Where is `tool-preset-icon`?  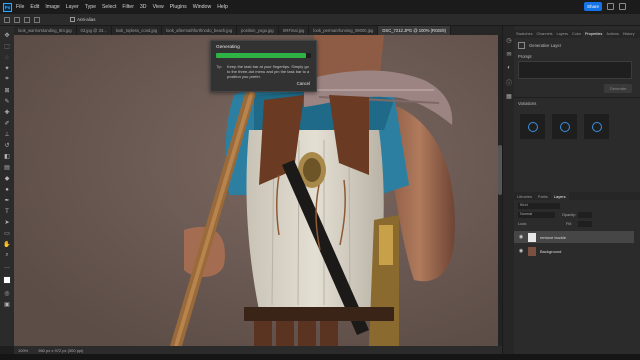 tool-preset-icon is located at coordinates (7, 19).